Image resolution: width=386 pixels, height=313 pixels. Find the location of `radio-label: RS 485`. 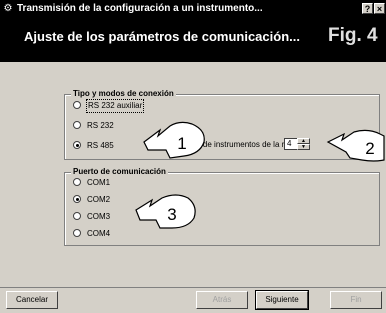

radio-label: RS 485 is located at coordinates (100, 145).